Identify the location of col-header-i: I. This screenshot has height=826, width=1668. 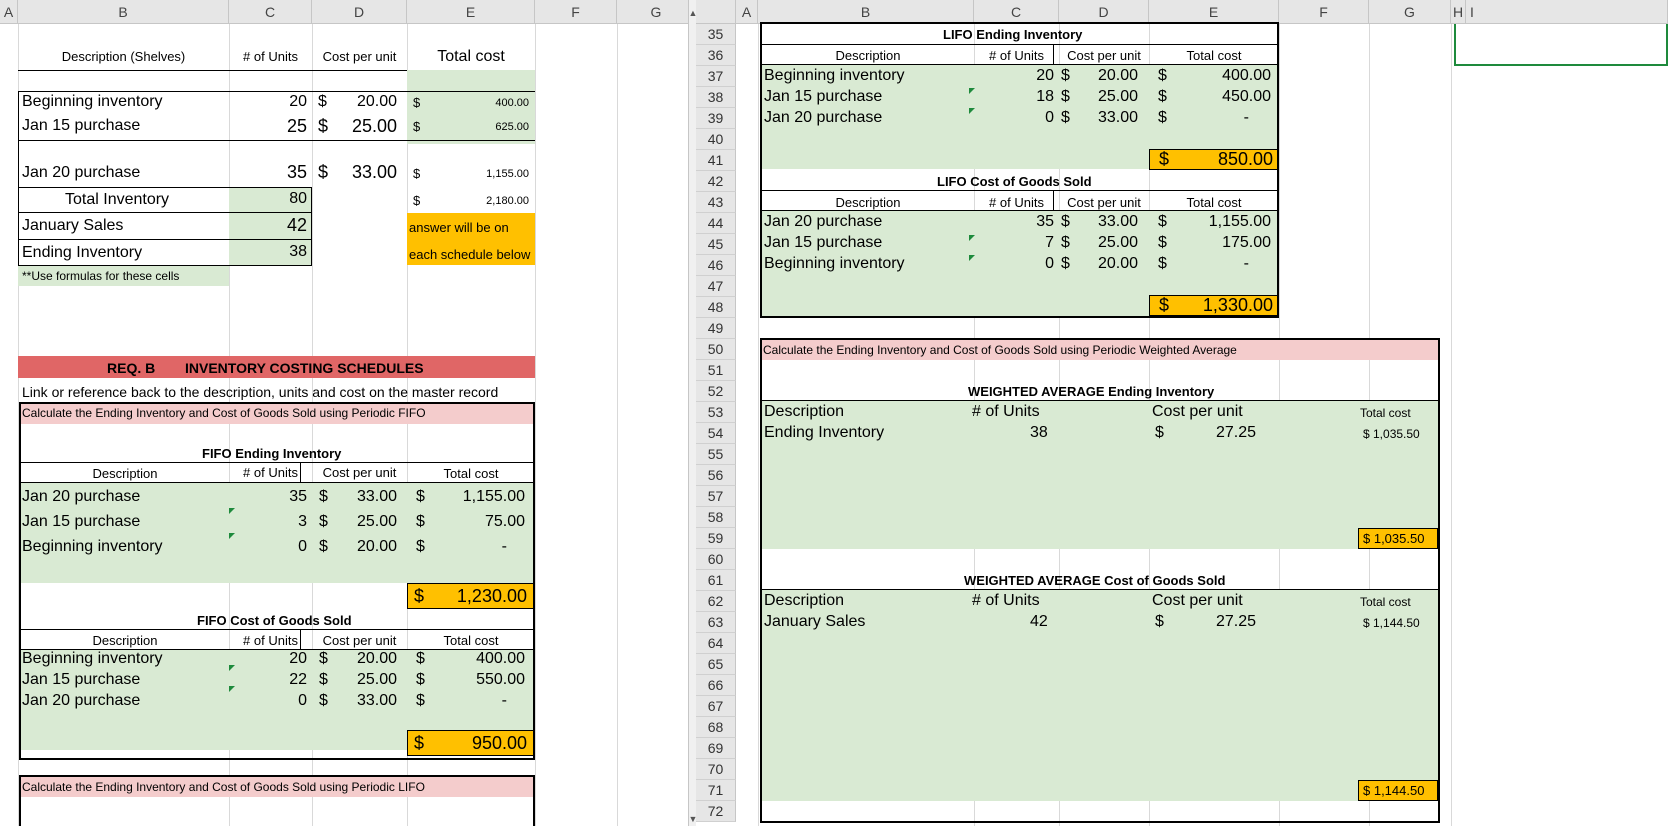
(1567, 12).